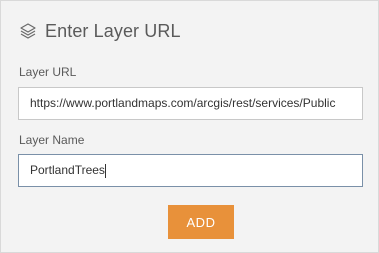 The image size is (379, 253). I want to click on layer-name-input: PortlandTrees, so click(190, 170).